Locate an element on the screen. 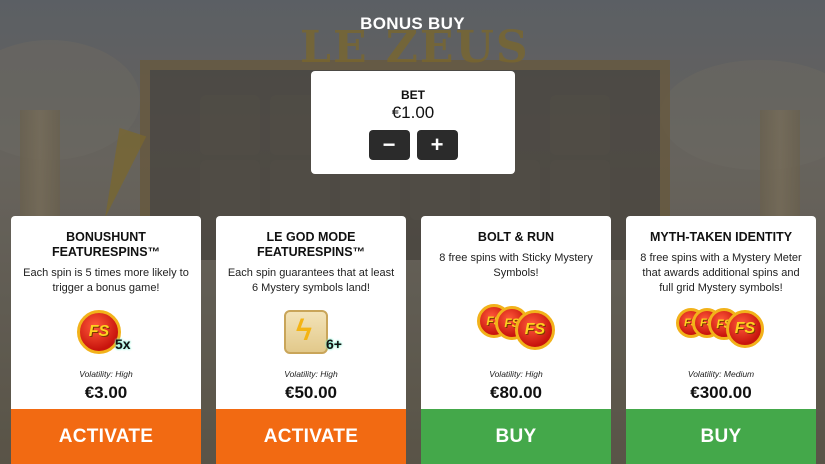  volatility-label: Volatility: Medium is located at coordinates (721, 374).